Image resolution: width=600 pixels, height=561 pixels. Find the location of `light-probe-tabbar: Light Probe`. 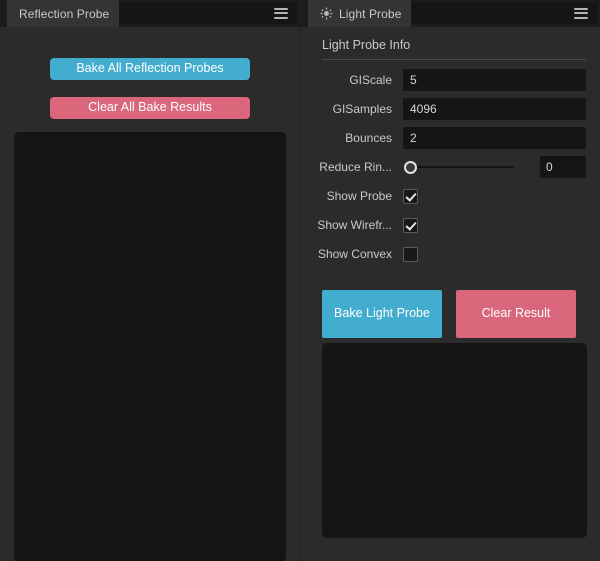

light-probe-tabbar: Light Probe is located at coordinates (450, 13).